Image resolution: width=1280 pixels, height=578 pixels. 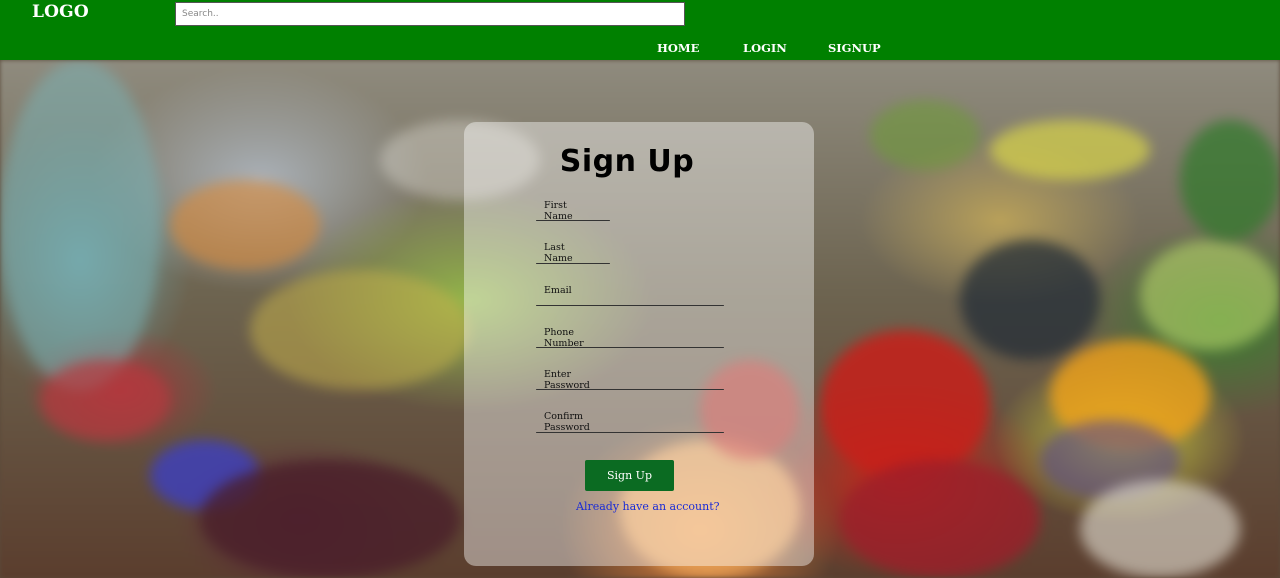 I want to click on logo: LOGO, so click(x=60, y=12).